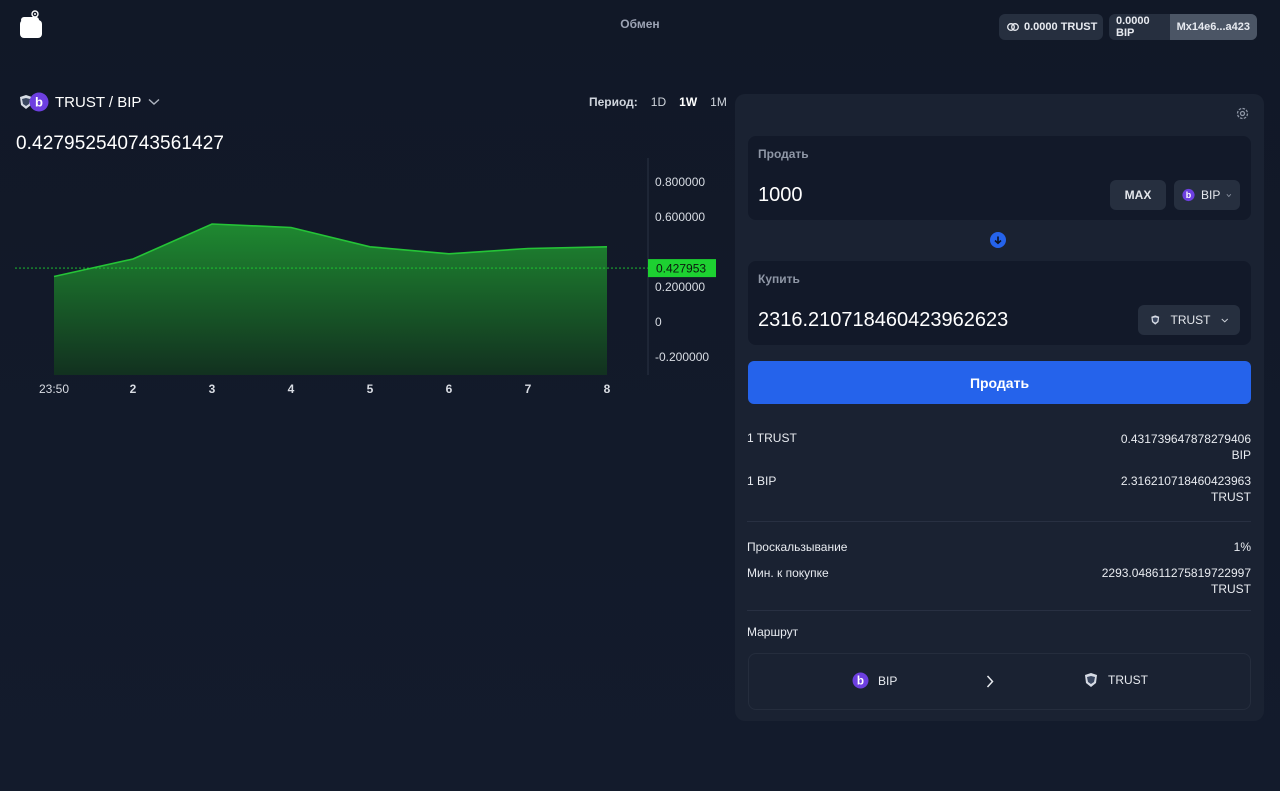  What do you see at coordinates (1176, 573) in the screenshot?
I see `min-receive-amount: 2293.048611275819722997` at bounding box center [1176, 573].